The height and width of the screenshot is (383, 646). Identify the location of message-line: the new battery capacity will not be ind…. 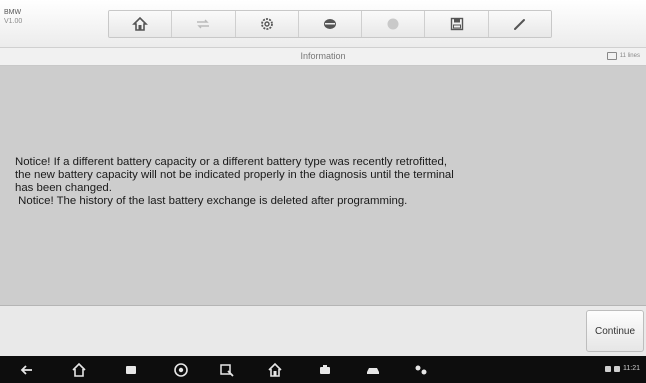
(234, 175).